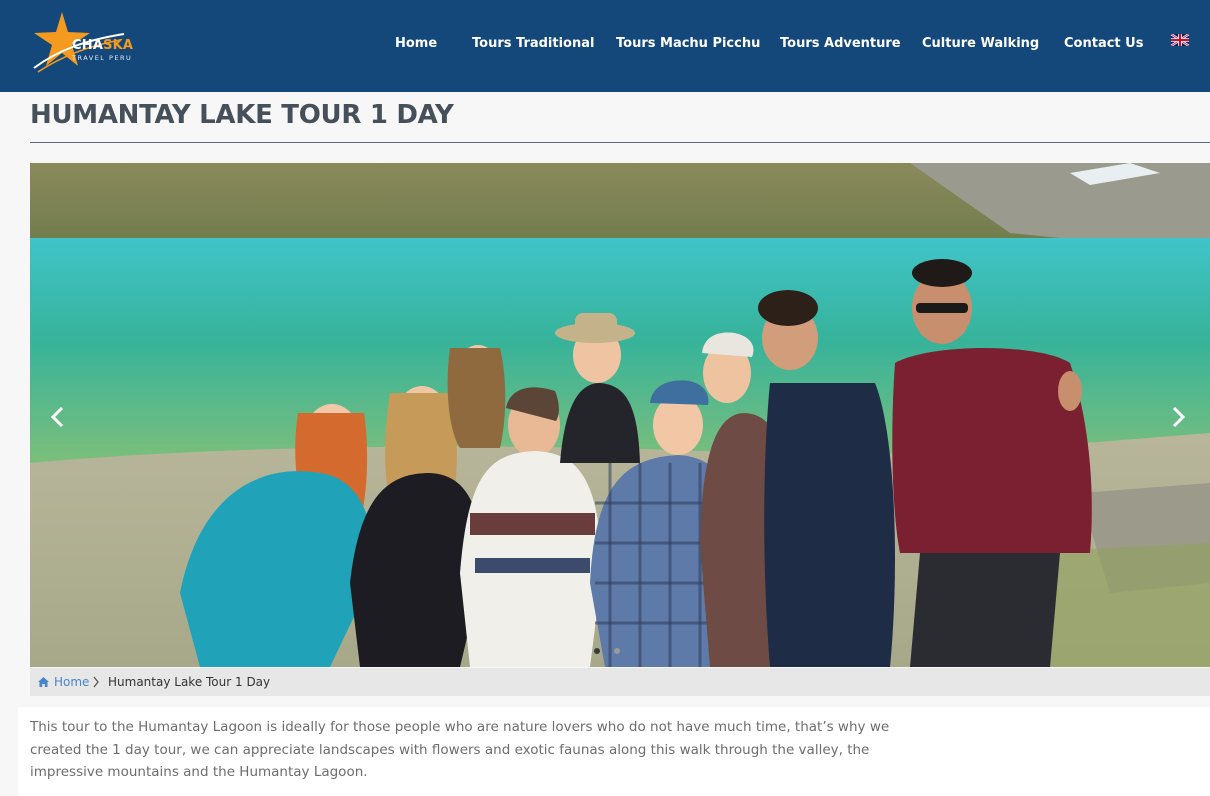  I want to click on nav-contact-us: Contact Us, so click(1103, 45).